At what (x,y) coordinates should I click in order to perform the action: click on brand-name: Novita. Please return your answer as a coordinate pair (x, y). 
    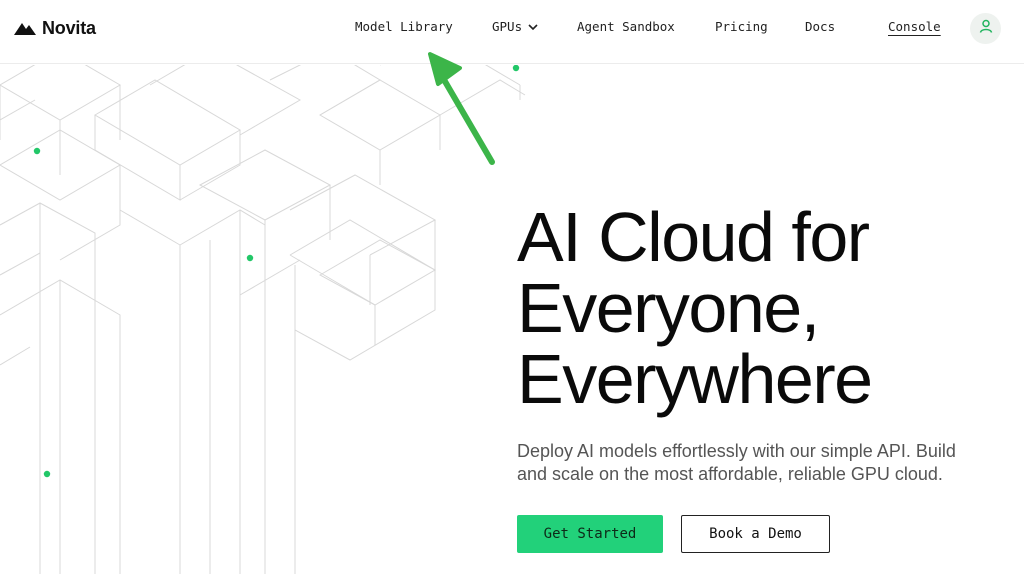
    Looking at the image, I should click on (69, 27).